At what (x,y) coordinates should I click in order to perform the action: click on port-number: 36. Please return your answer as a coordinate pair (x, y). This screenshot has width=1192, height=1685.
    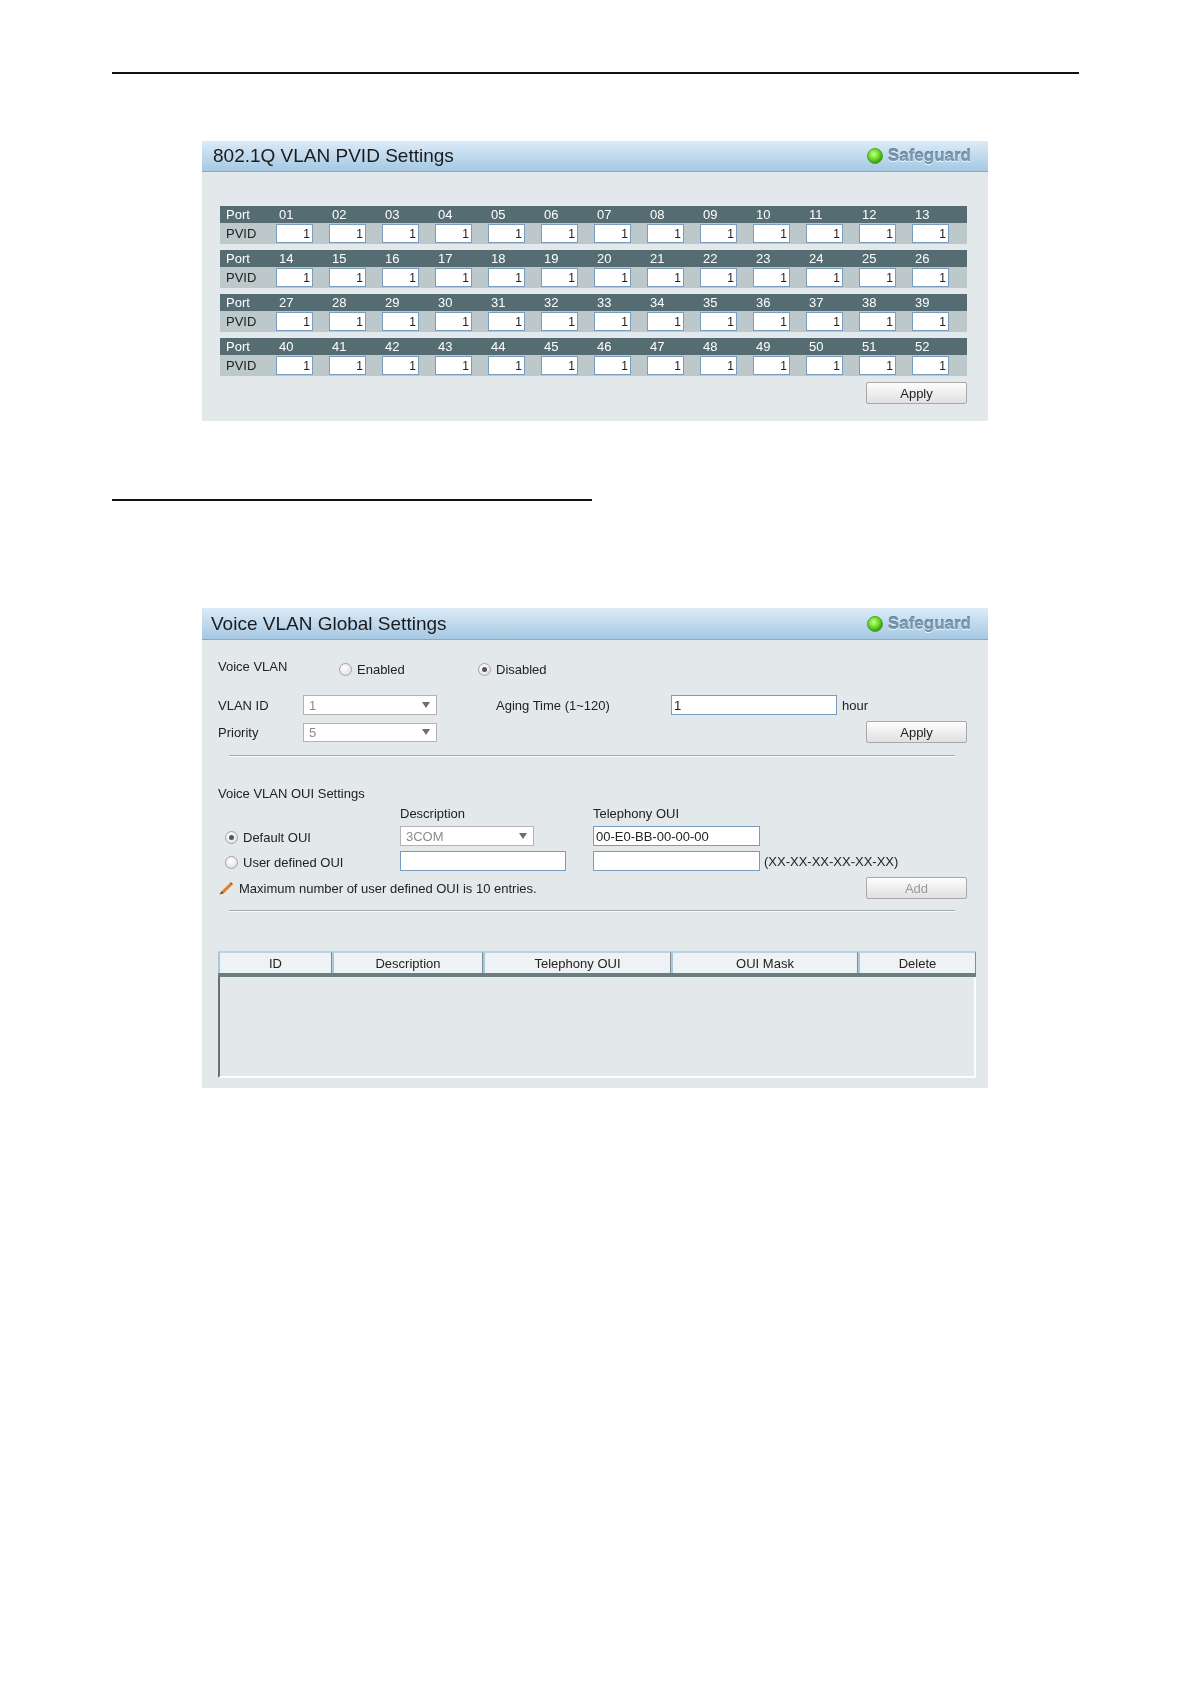
    Looking at the image, I should click on (763, 302).